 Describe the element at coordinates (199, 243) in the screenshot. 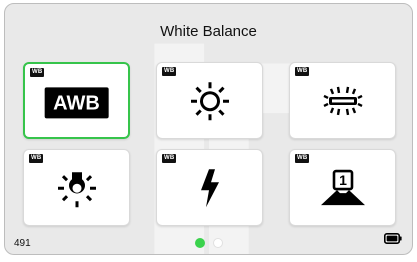

I see `page-dot-active` at that location.